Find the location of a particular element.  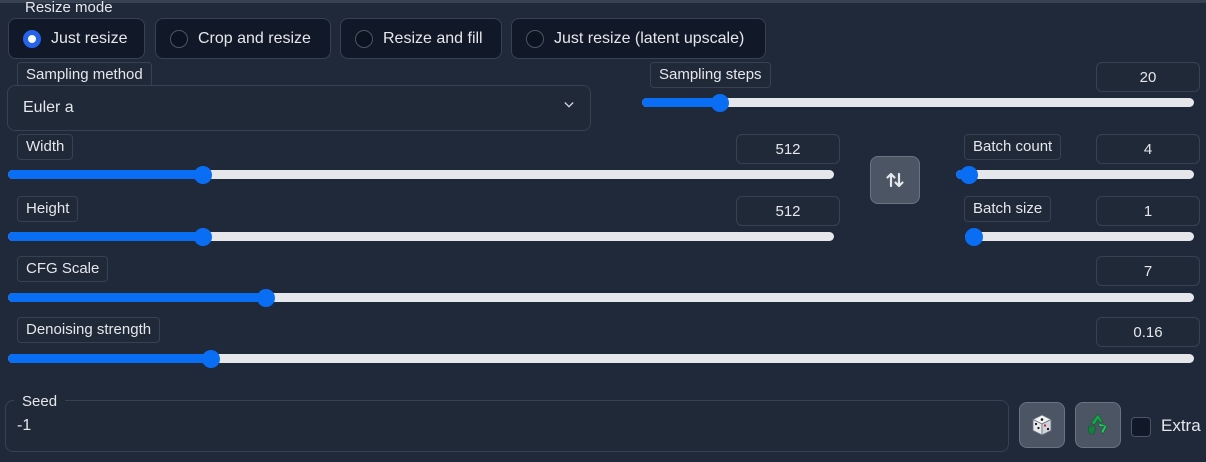

batch-size-slider is located at coordinates (1079, 237).